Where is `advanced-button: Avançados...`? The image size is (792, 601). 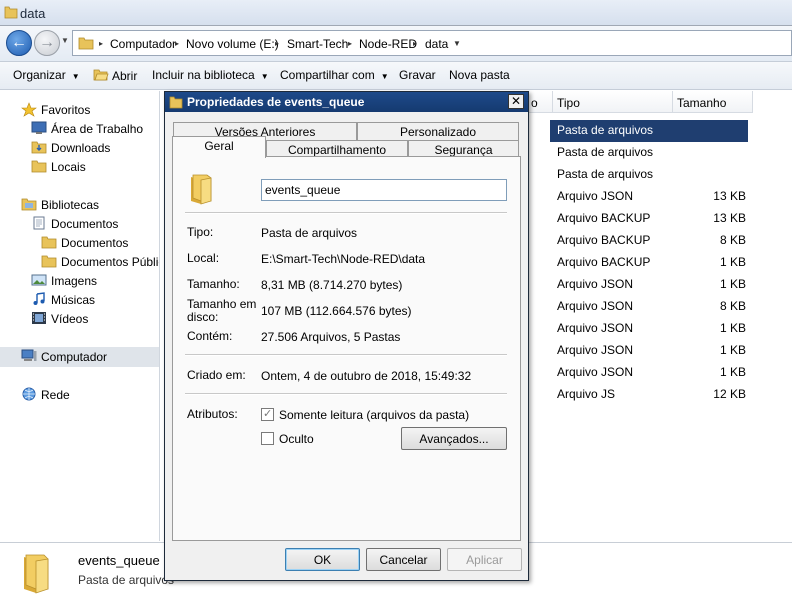
advanced-button: Avançados... is located at coordinates (454, 438).